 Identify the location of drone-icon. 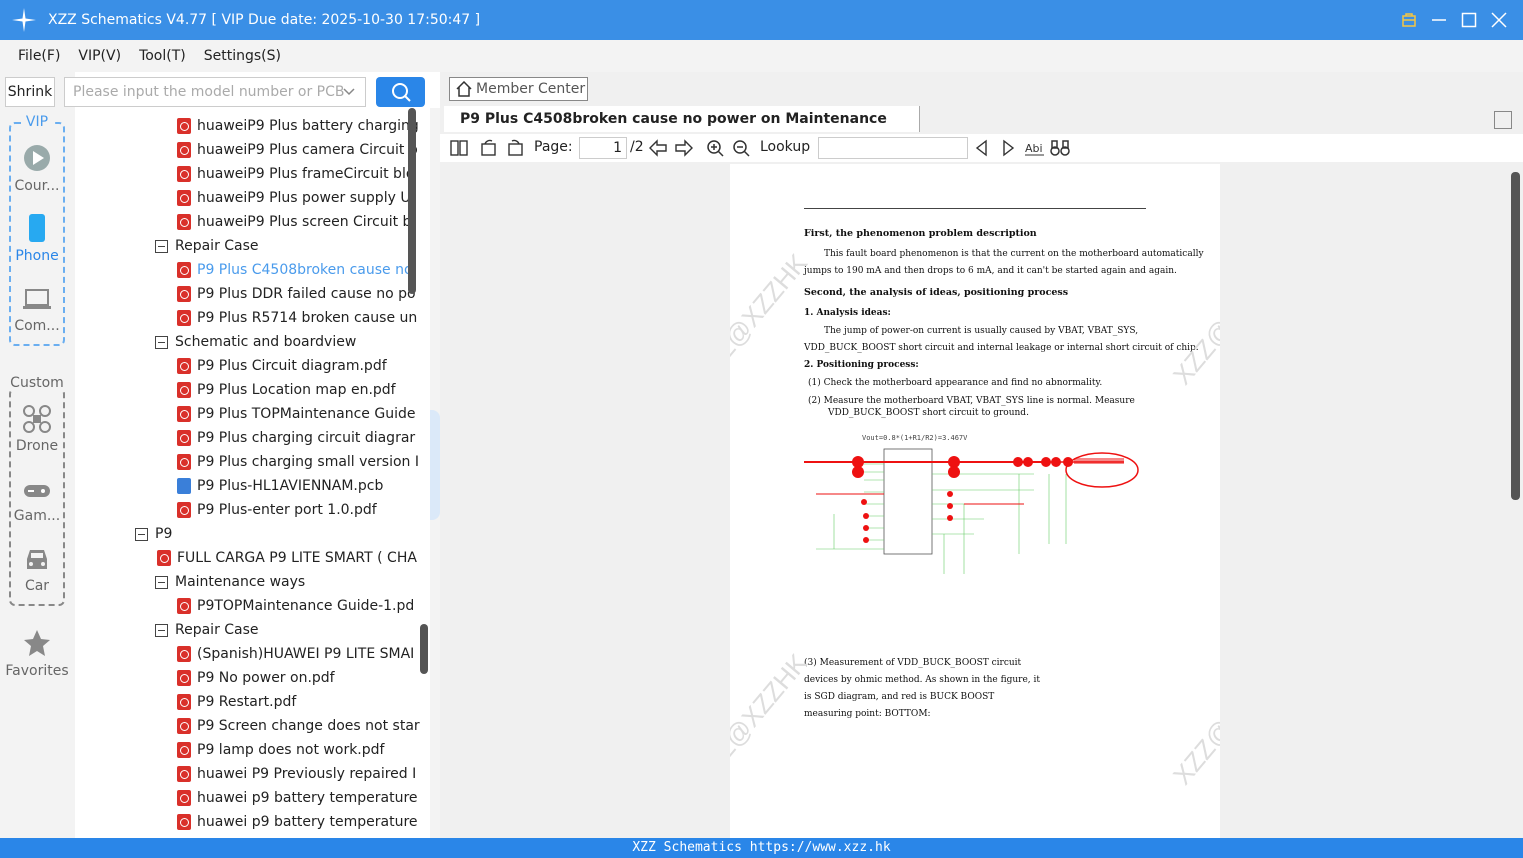
(37, 419).